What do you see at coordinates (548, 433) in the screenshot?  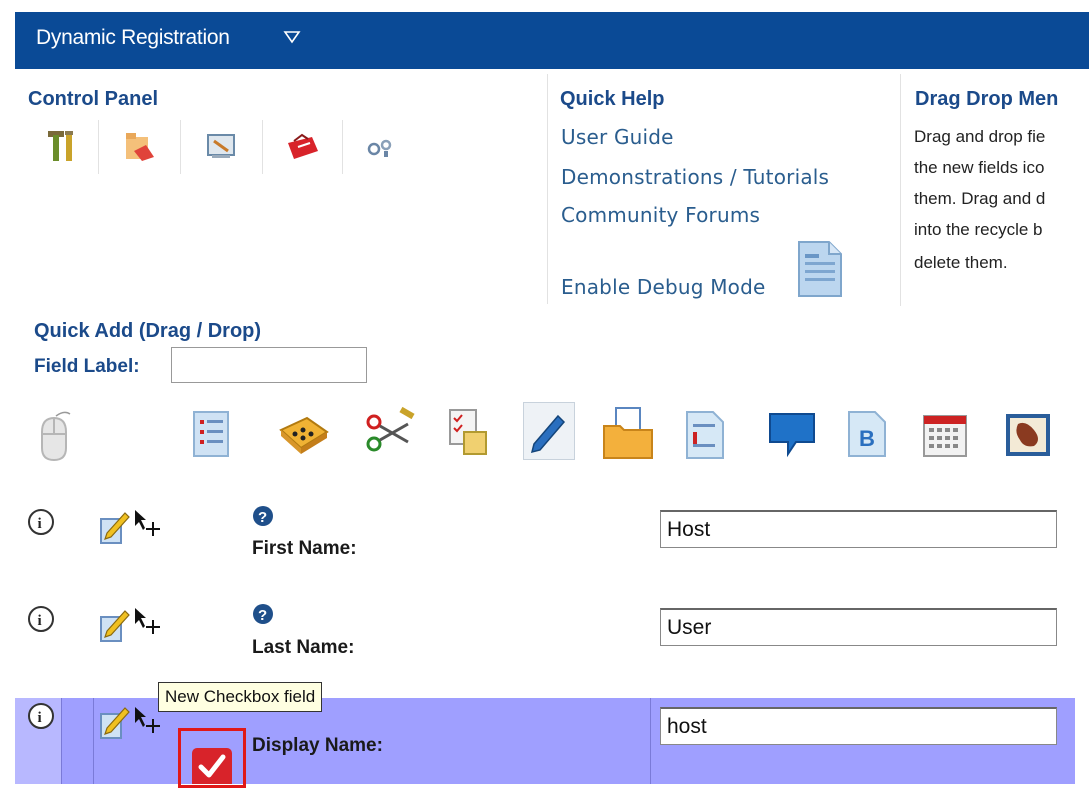 I see `pencil-icon` at bounding box center [548, 433].